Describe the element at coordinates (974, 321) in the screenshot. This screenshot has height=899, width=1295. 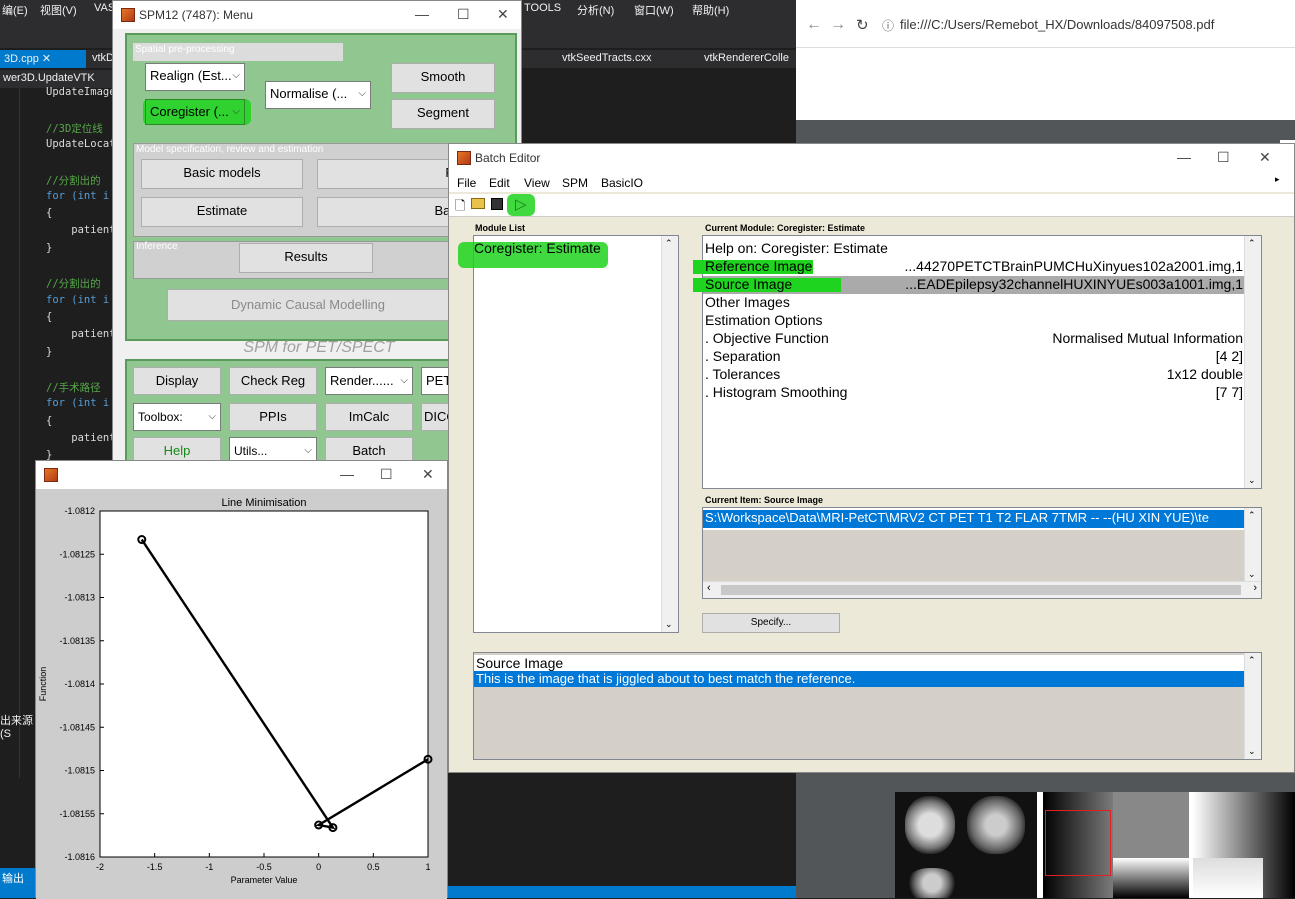
I see `module-item-row: Estimation Options` at that location.